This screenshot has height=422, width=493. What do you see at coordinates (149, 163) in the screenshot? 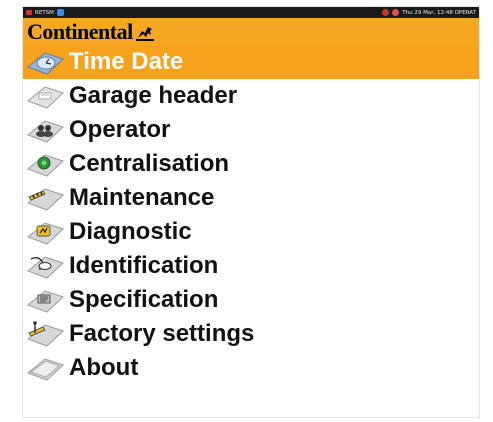
I see `menu-label: Centralisation` at bounding box center [149, 163].